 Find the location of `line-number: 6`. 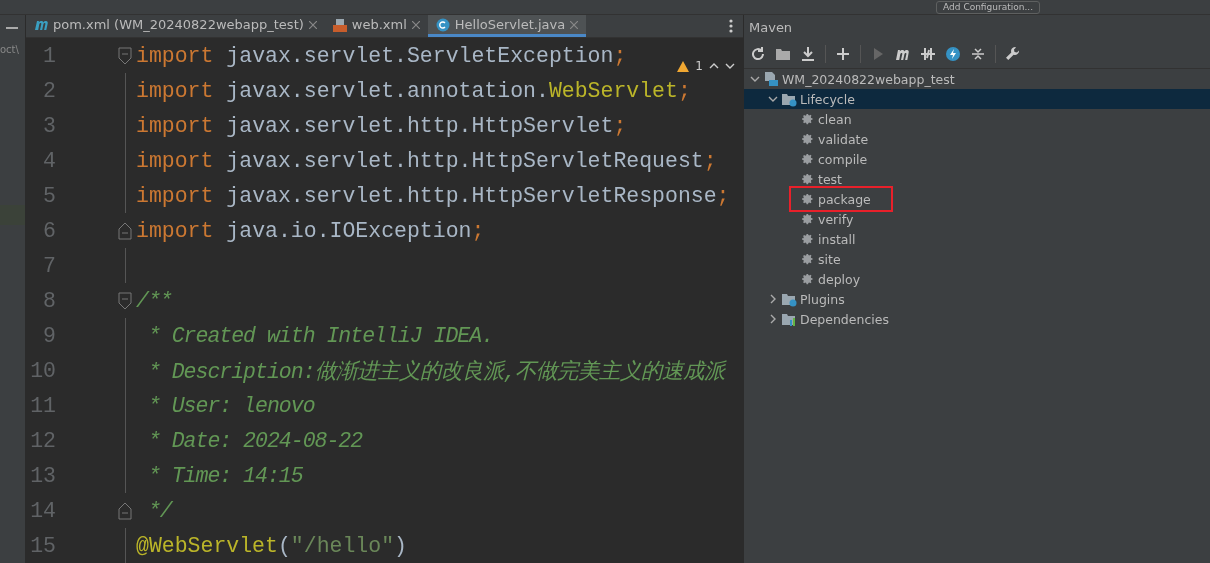

line-number: 6 is located at coordinates (49, 230).